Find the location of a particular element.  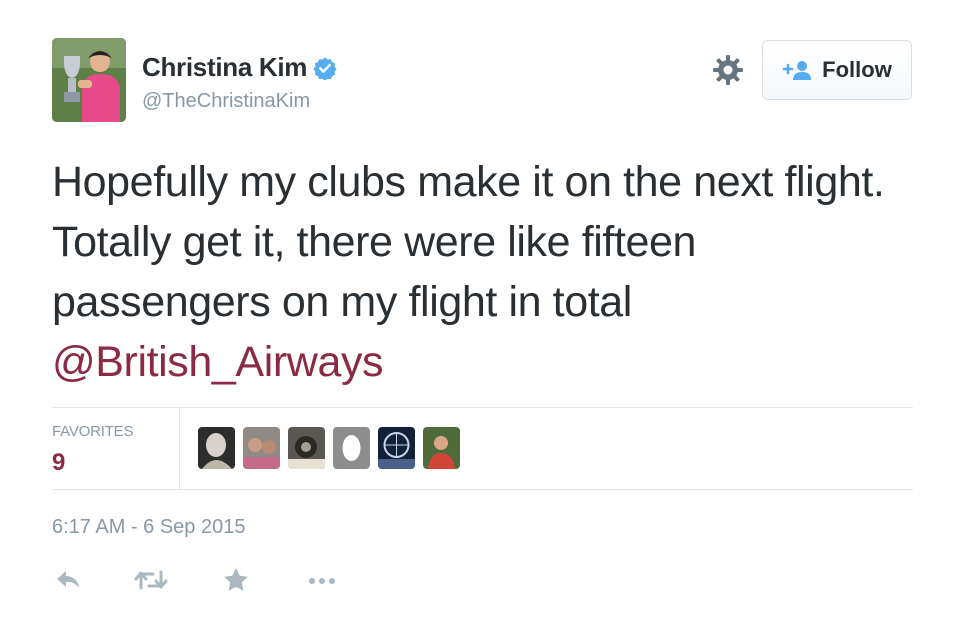

follow-button-label: Follow is located at coordinates (857, 69).